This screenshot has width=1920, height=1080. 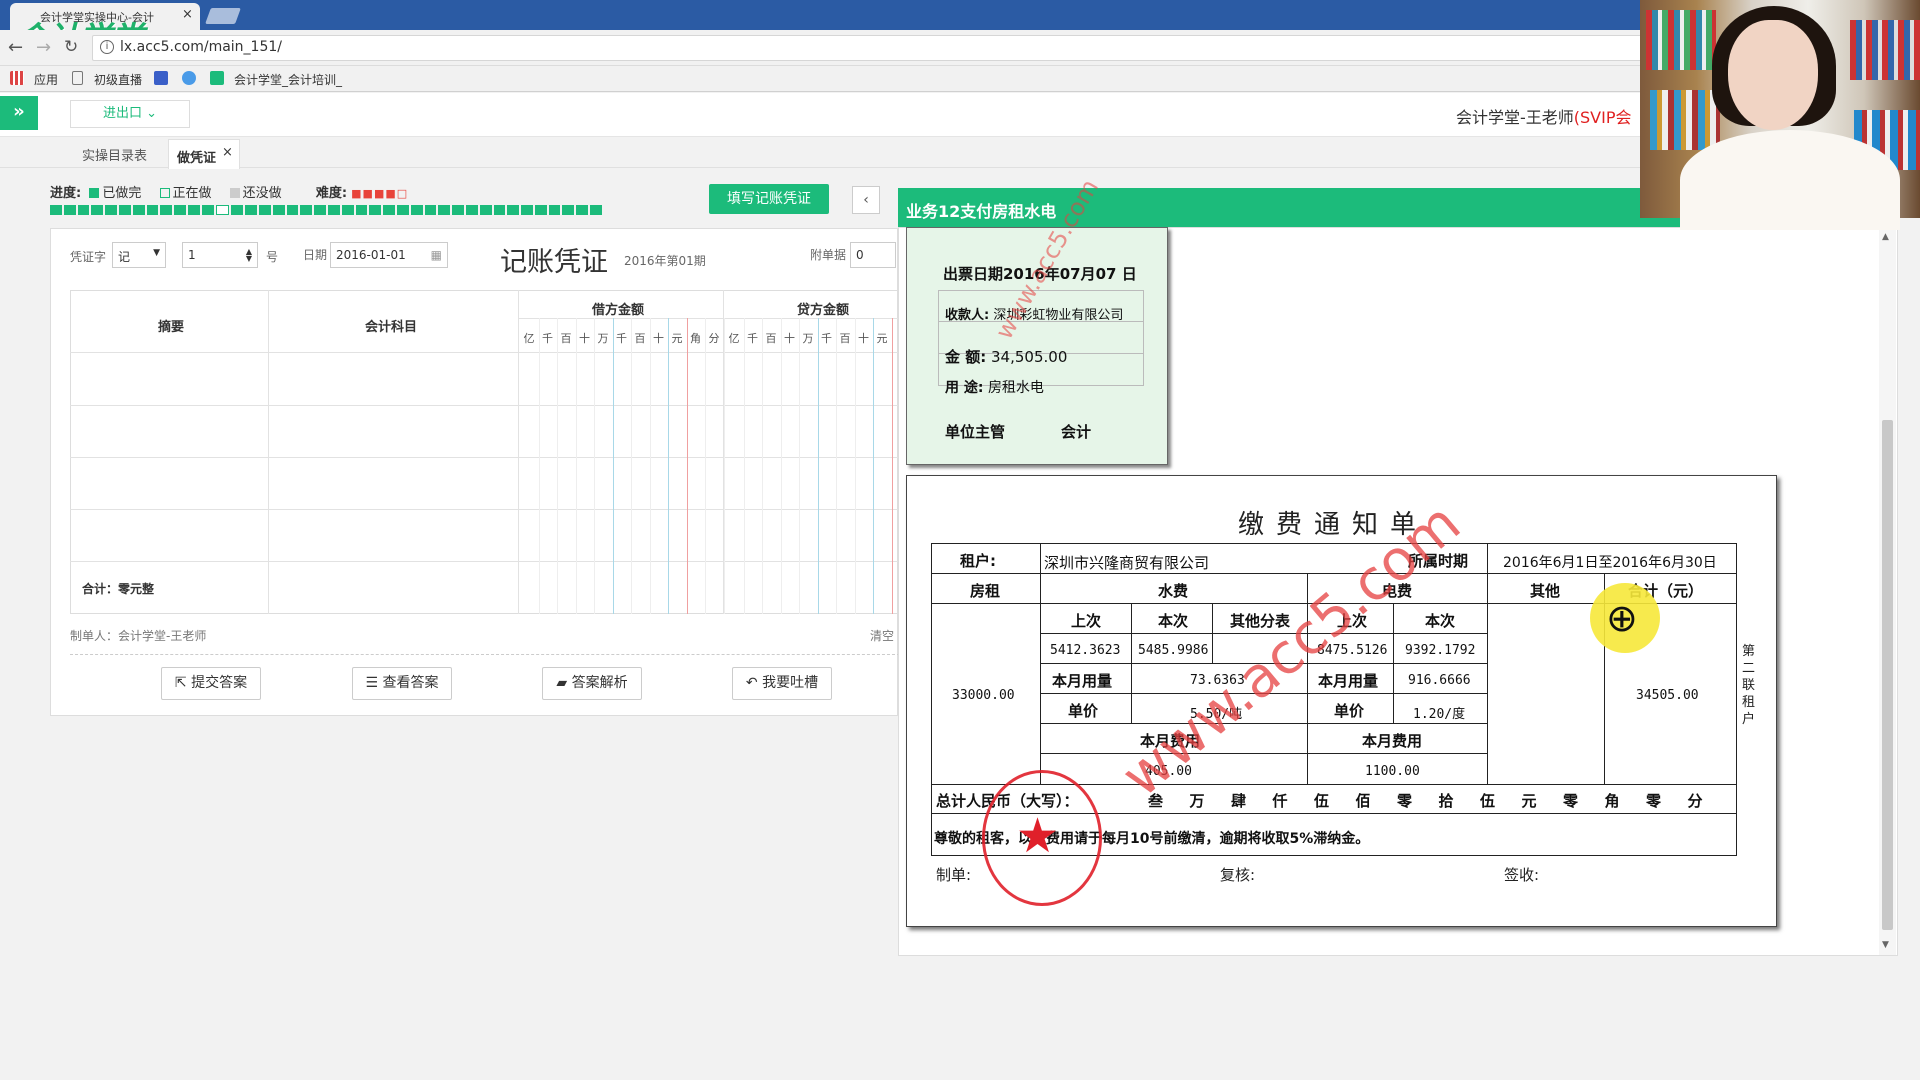 What do you see at coordinates (402, 683) in the screenshot?
I see `view-answer-button: ☰ 查看答案` at bounding box center [402, 683].